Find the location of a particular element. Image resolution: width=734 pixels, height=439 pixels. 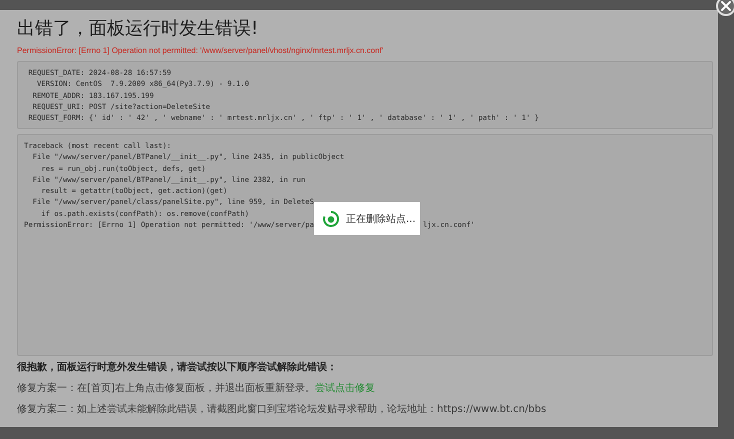

error-message: PermissionError: [Errno 1] Operation not permitted: '/www/server/panel/vhost/nginx/mrtest.mrljx.cn.conf' is located at coordinates (200, 50).